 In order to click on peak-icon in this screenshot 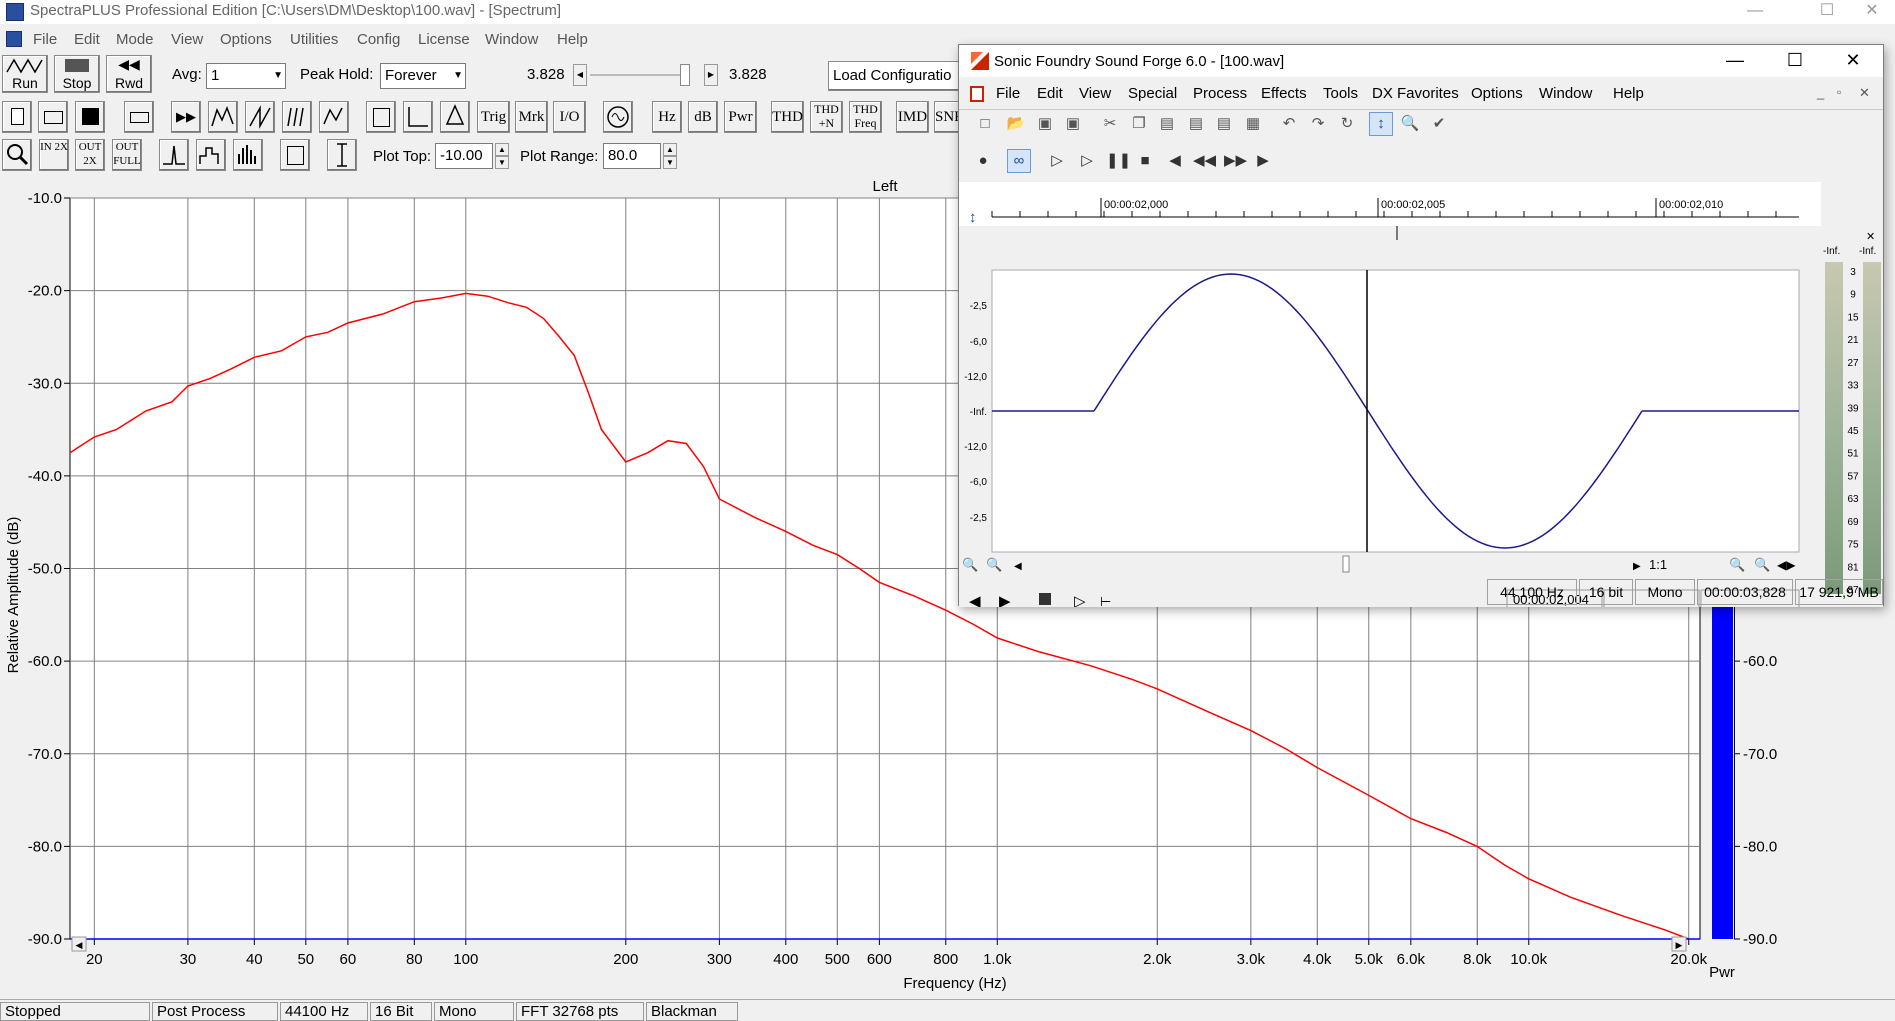, I will do `click(174, 155)`.